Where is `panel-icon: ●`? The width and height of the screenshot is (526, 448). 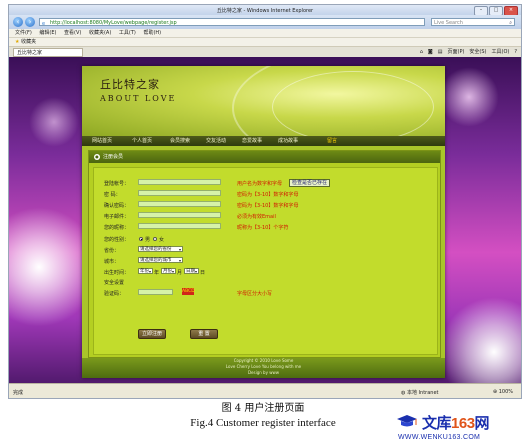 panel-icon: ● is located at coordinates (97, 157).